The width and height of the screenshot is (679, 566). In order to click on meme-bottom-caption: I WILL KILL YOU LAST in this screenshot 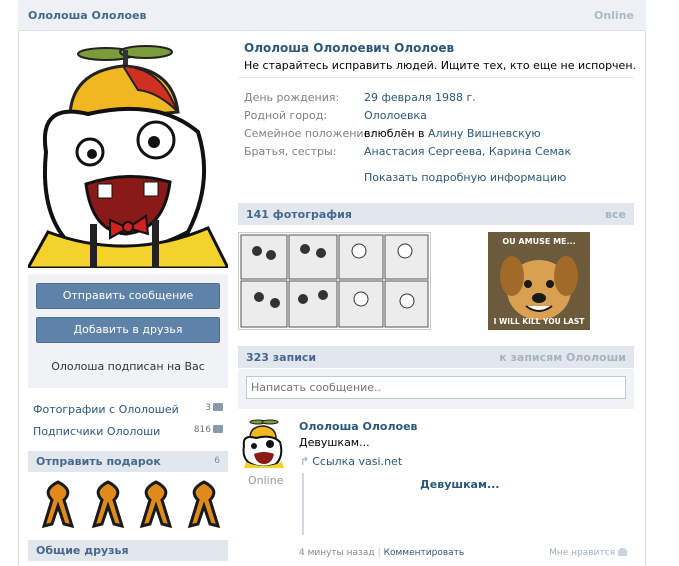, I will do `click(540, 321)`.